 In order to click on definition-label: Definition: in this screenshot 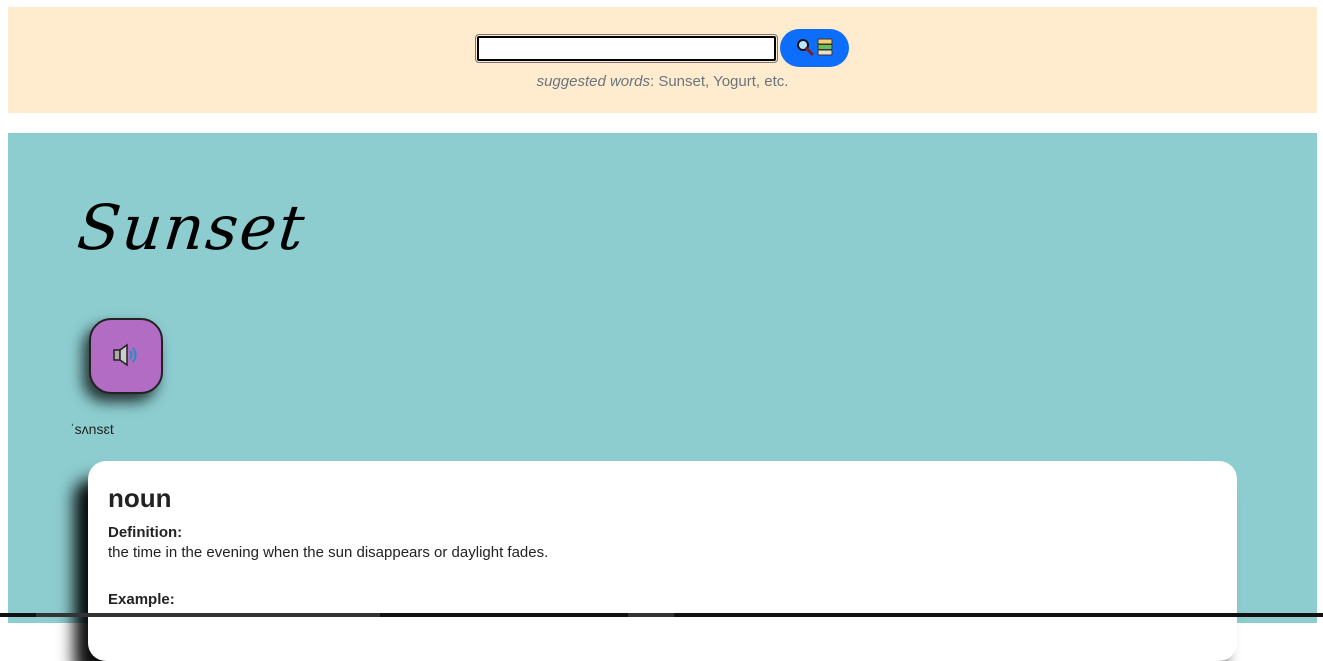, I will do `click(145, 532)`.